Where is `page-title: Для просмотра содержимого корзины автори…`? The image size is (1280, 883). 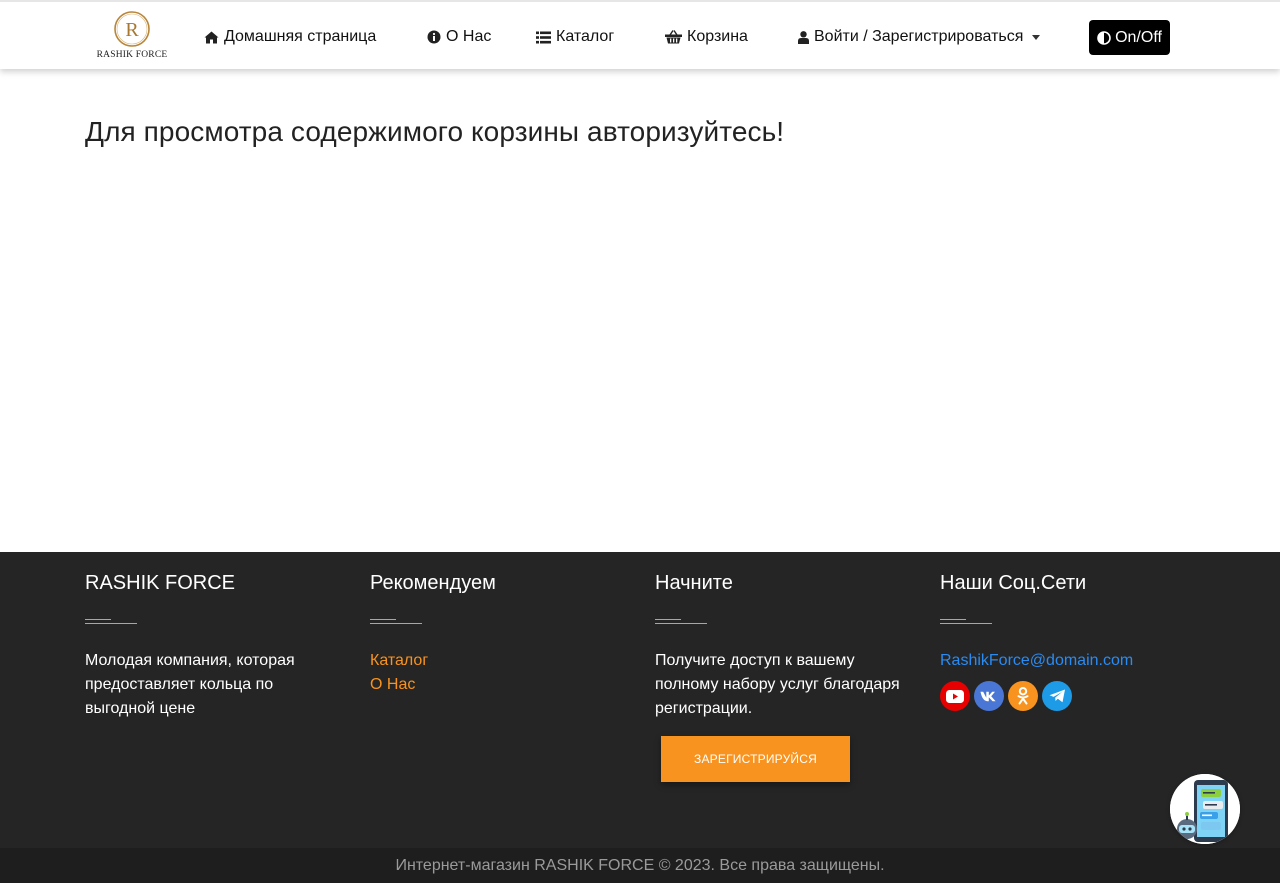 page-title: Для просмотра содержимого корзины автори… is located at coordinates (435, 131).